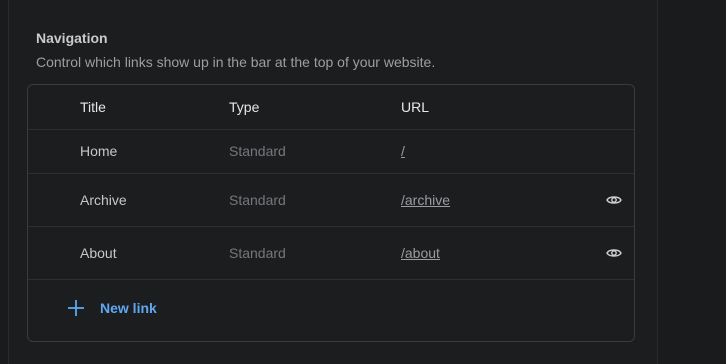 This screenshot has width=726, height=364. I want to click on column-header-url: URL, so click(415, 107).